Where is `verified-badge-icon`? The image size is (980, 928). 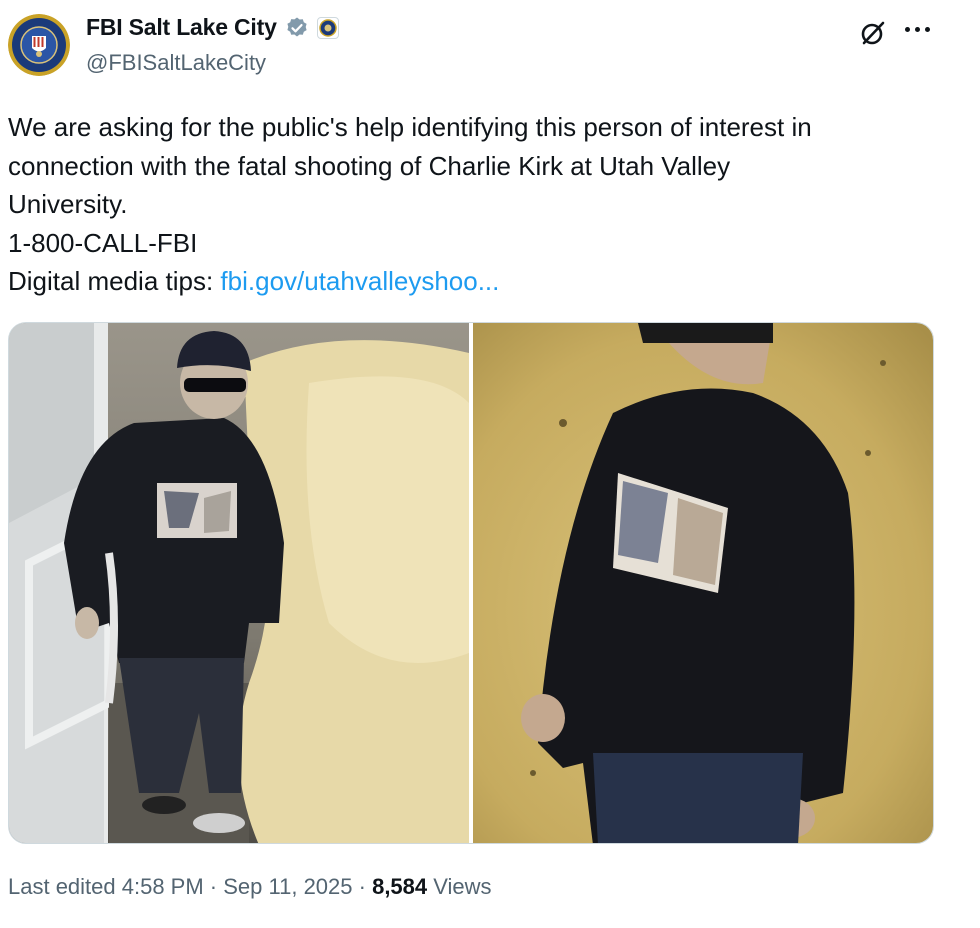 verified-badge-icon is located at coordinates (297, 28).